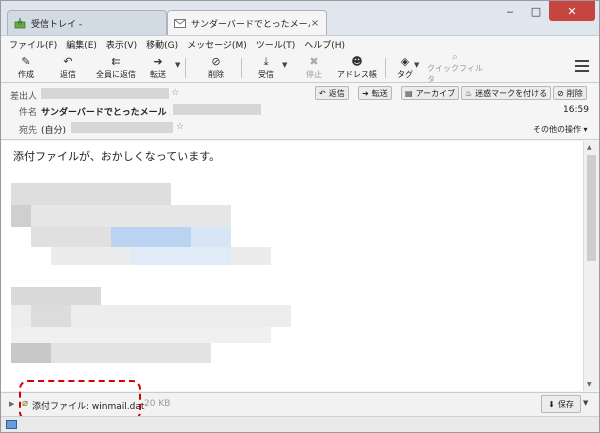 This screenshot has height=433, width=600. What do you see at coordinates (576, 110) in the screenshot?
I see `message-time: 16:59` at bounding box center [576, 110].